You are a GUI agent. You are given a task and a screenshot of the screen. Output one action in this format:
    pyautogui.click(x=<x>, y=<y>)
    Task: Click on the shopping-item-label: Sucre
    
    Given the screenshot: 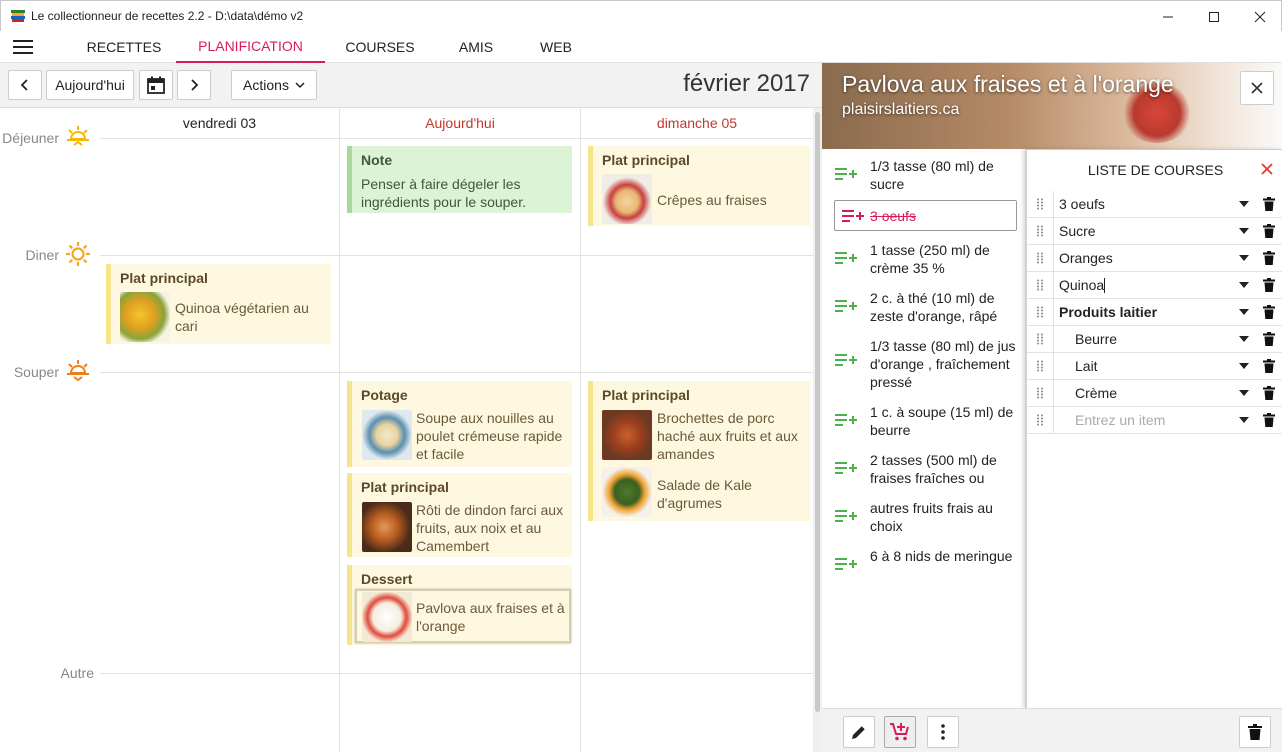 What is the action you would take?
    pyautogui.click(x=1143, y=231)
    